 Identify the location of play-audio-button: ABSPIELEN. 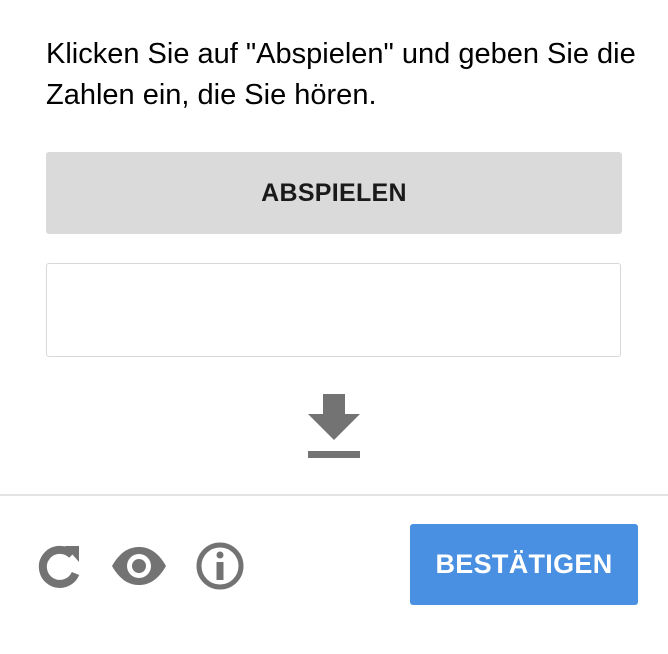
(334, 193).